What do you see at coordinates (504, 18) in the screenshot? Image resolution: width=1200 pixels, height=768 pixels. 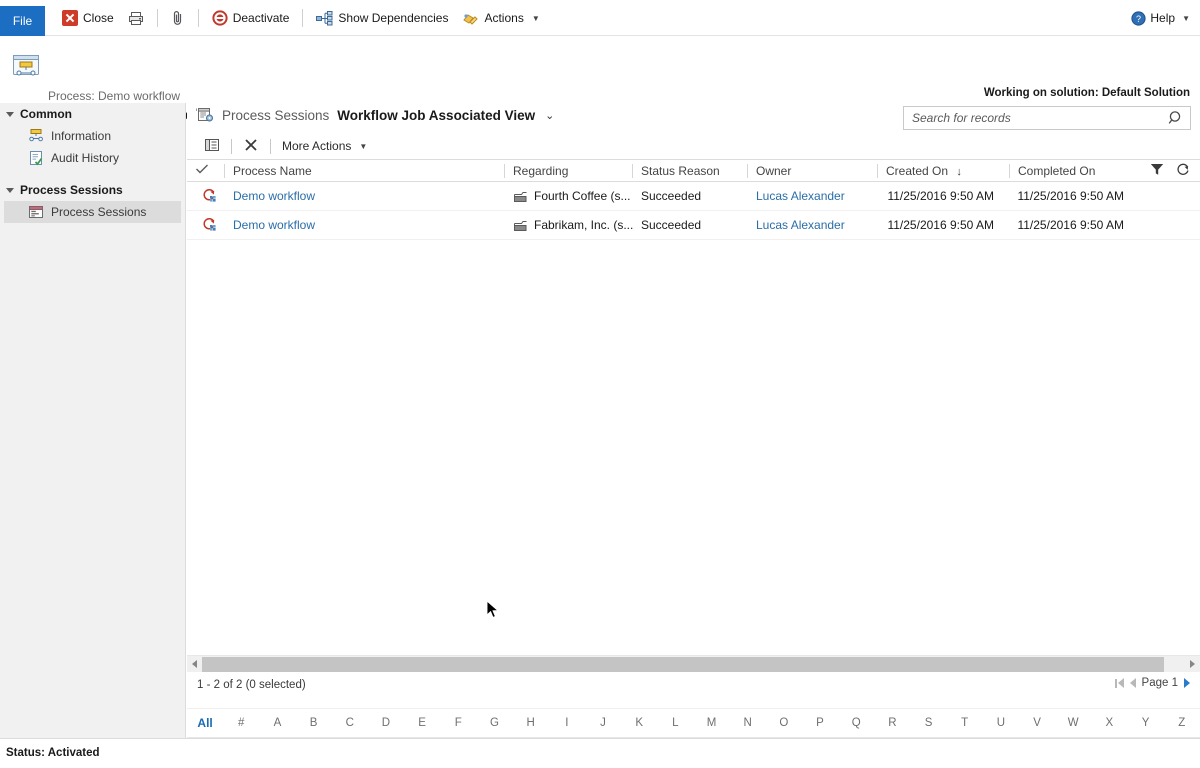 I see `actions-menu-label: Actions` at bounding box center [504, 18].